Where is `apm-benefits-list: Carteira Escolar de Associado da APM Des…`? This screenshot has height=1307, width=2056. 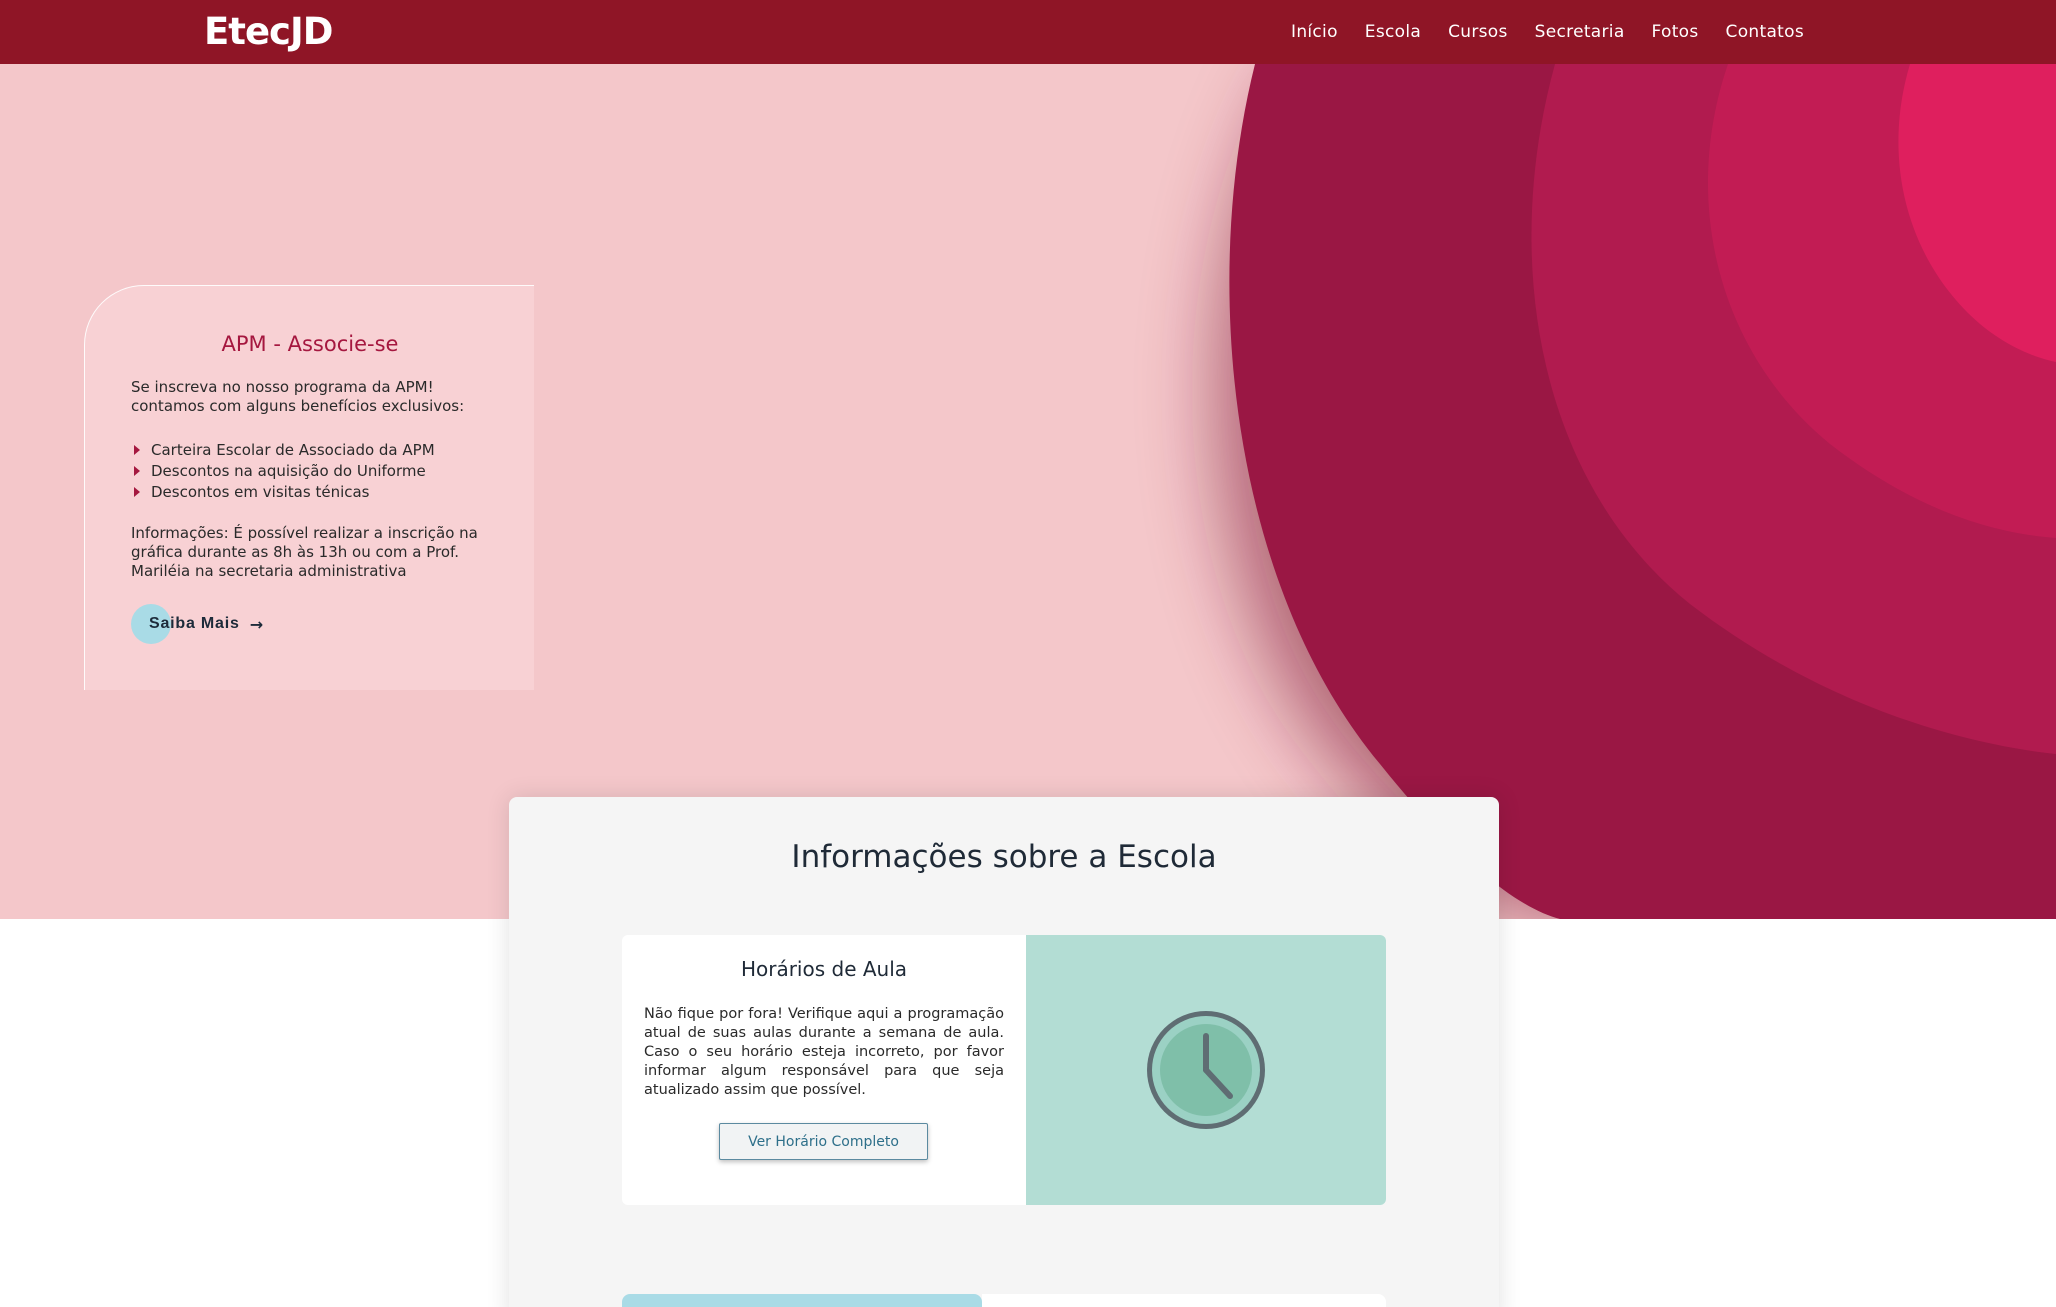
apm-benefits-list: Carteira Escolar de Associado da APM Des… is located at coordinates (283, 471).